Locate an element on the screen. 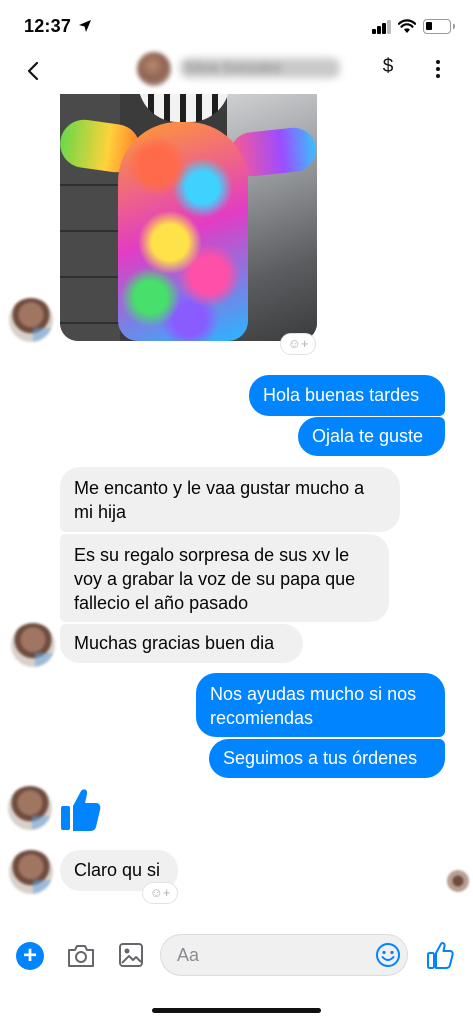  message-outgoing: Ojala te guste is located at coordinates (371, 436).